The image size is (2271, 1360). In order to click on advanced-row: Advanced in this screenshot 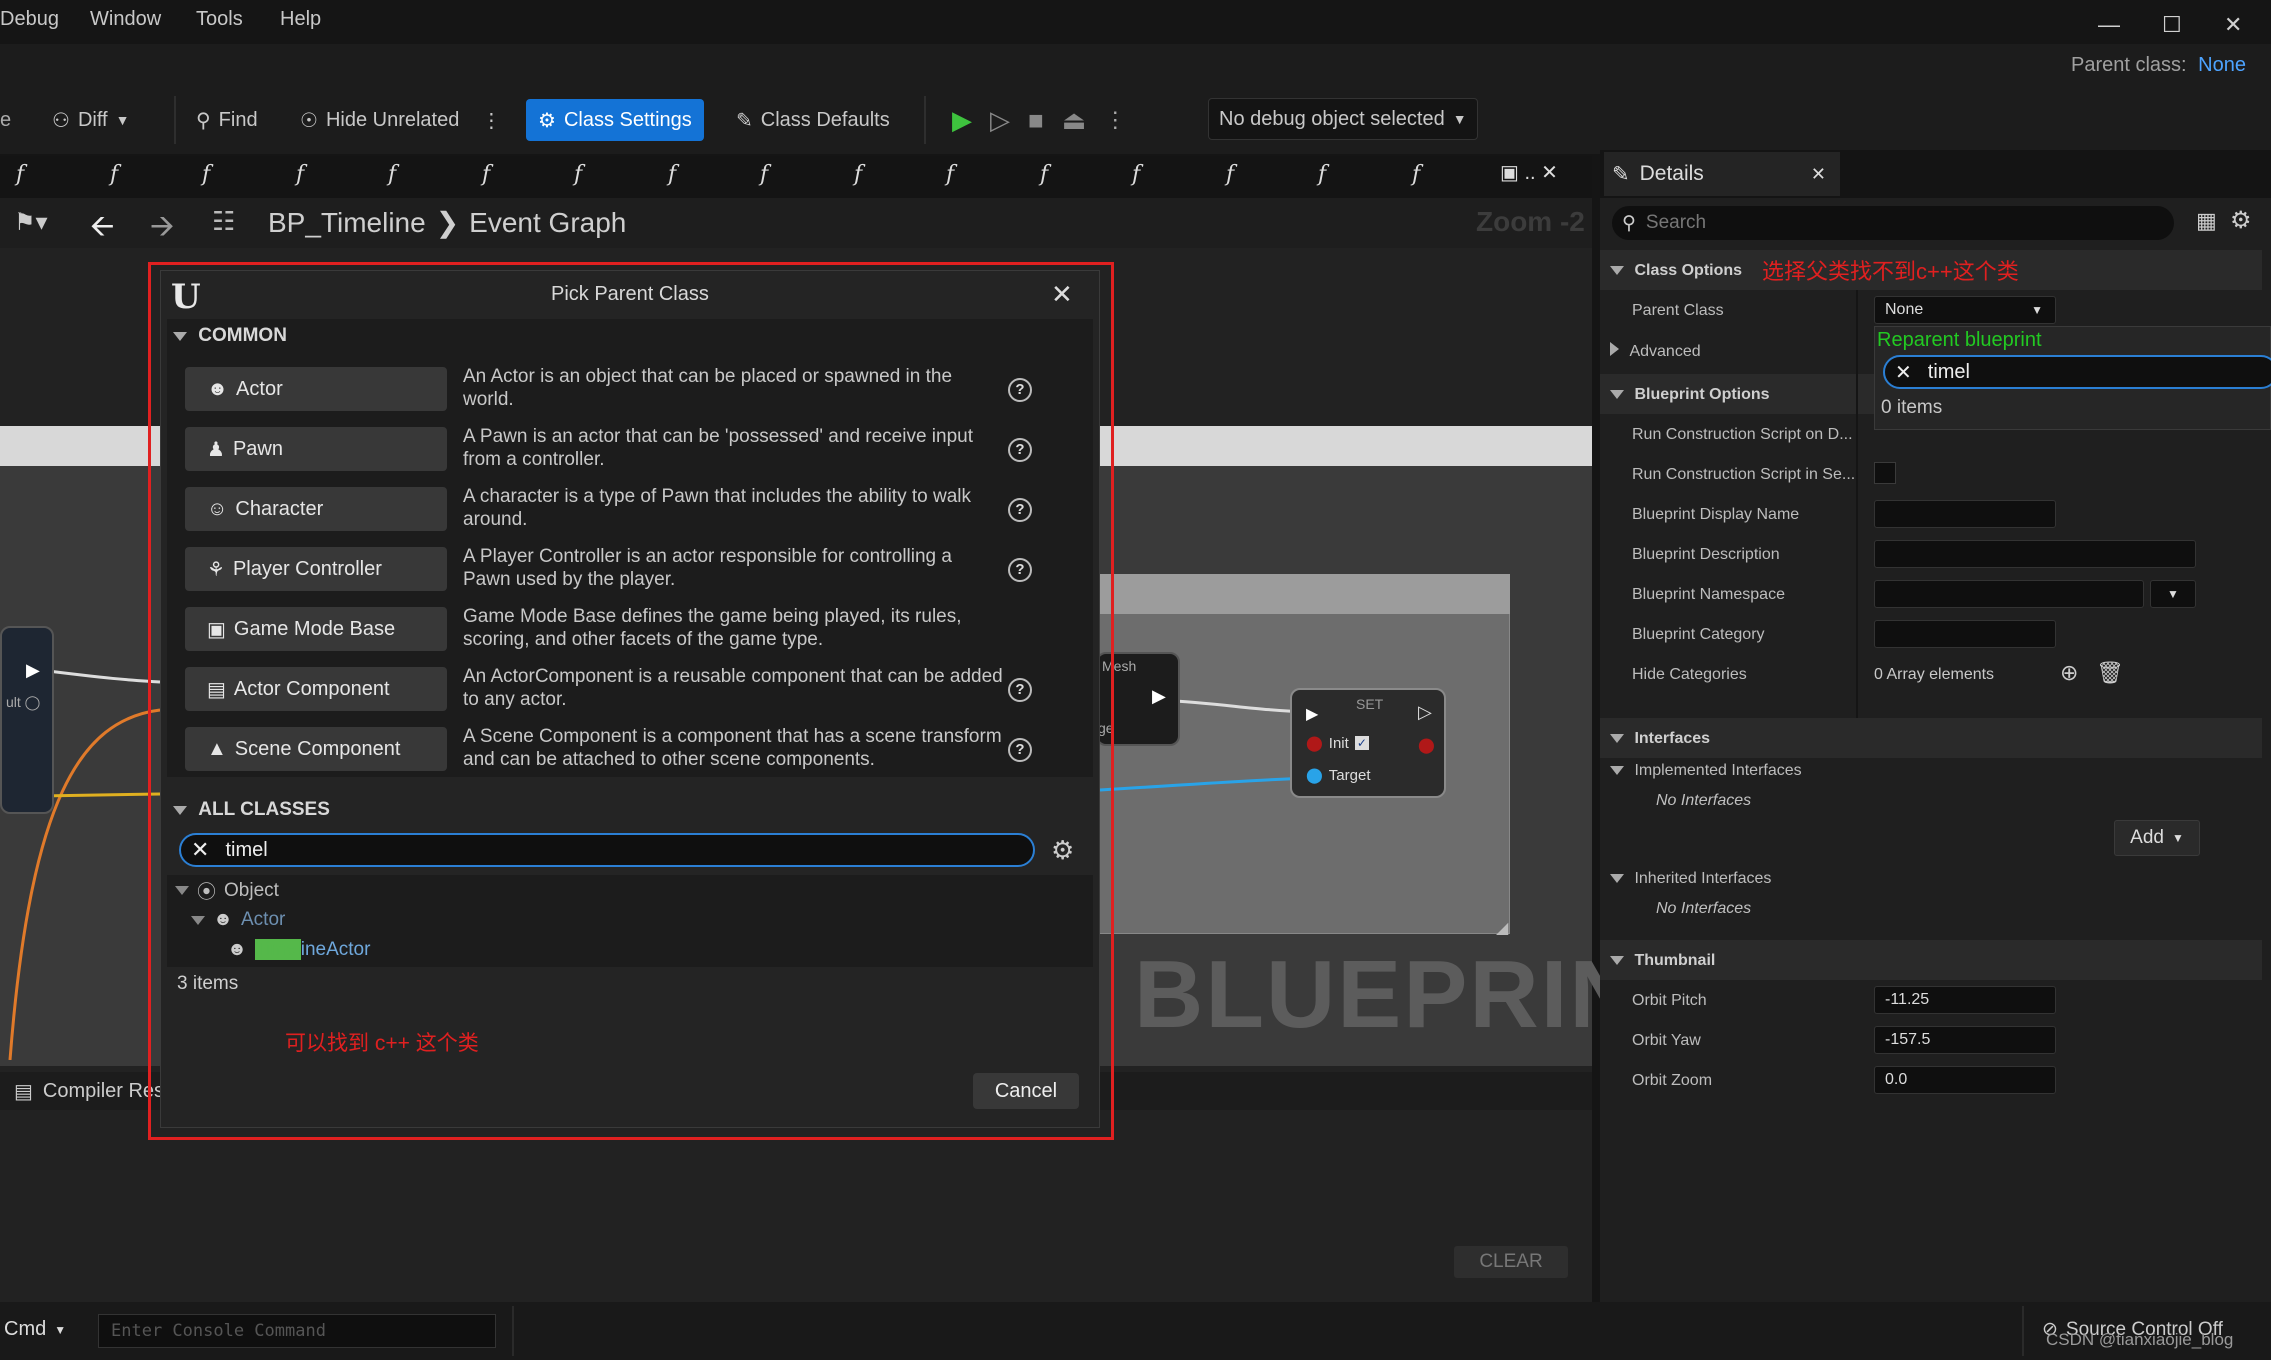, I will do `click(1655, 351)`.